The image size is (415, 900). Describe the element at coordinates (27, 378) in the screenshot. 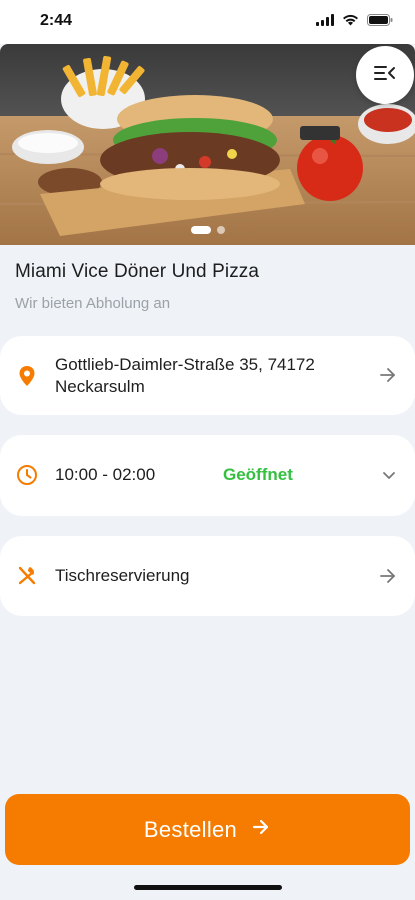

I see `location-pin-icon` at that location.